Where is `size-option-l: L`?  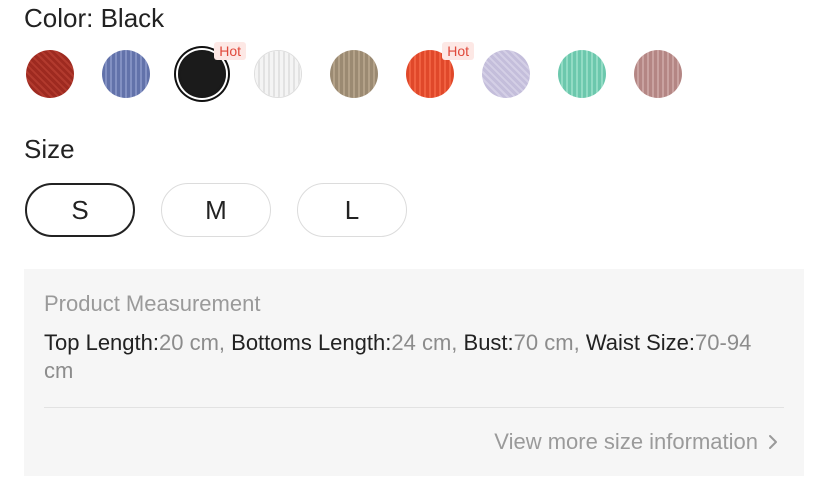 size-option-l: L is located at coordinates (352, 210).